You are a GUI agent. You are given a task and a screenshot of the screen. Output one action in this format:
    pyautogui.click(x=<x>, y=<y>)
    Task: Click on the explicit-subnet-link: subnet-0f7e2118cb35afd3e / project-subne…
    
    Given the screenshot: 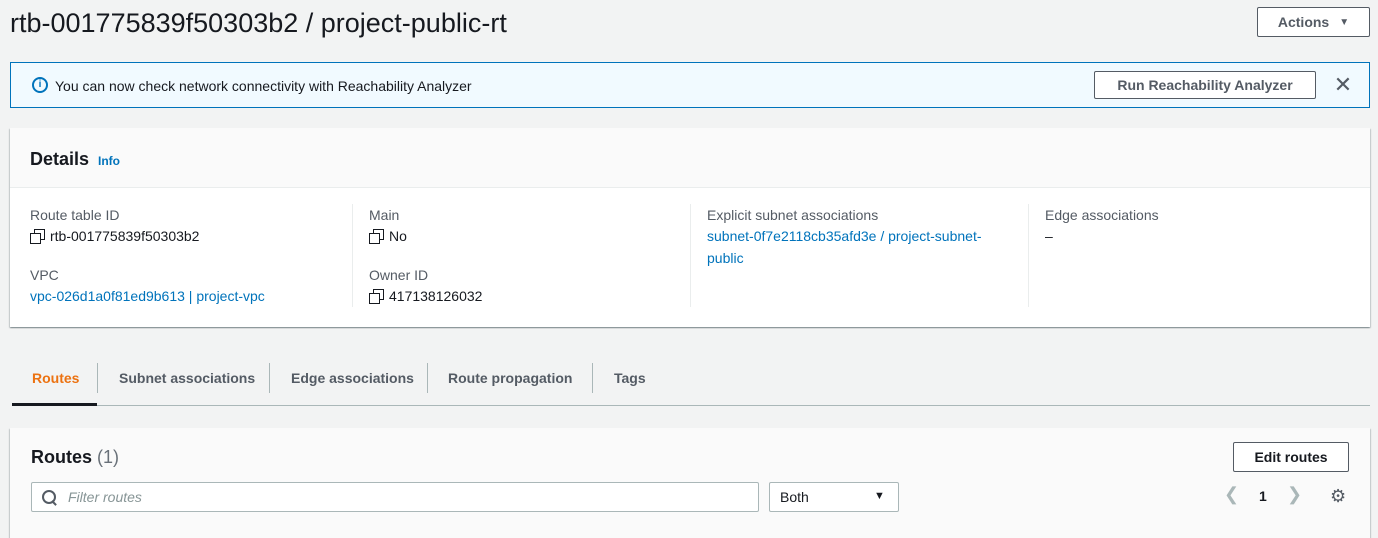 What is the action you would take?
    pyautogui.click(x=857, y=247)
    